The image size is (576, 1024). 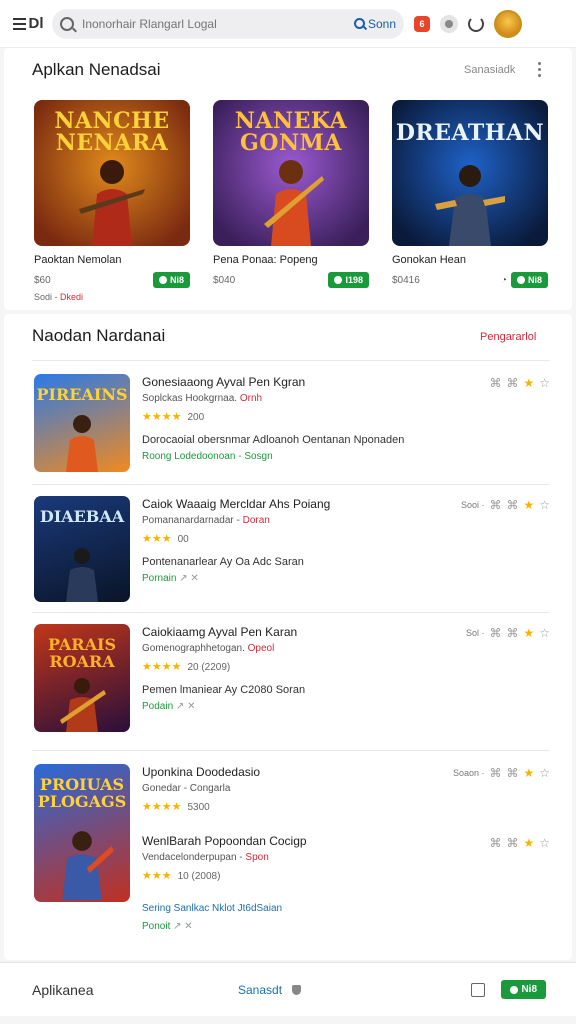 I want to click on rating-count: 20 (2209), so click(x=209, y=667).